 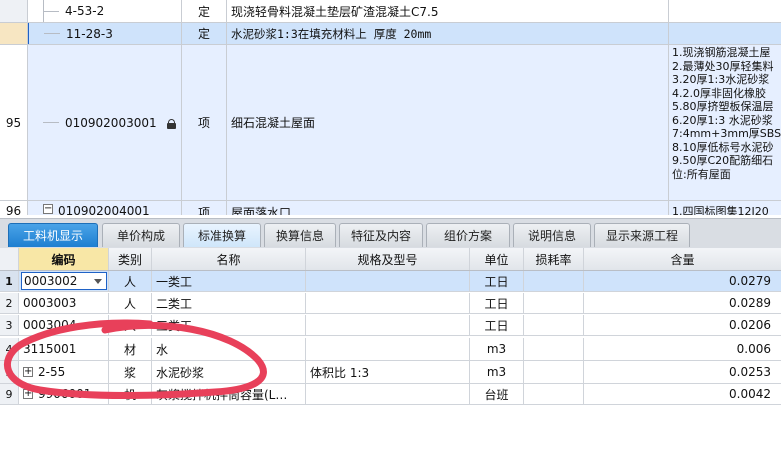 I want to click on quantity-cell: 0.0279, so click(x=682, y=281).